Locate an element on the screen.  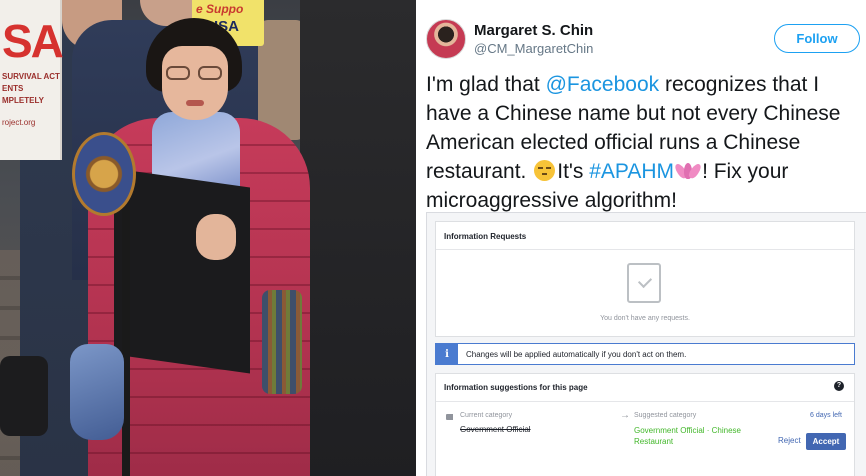
tweet-text-fragment: ! Fix your is located at coordinates (745, 171).